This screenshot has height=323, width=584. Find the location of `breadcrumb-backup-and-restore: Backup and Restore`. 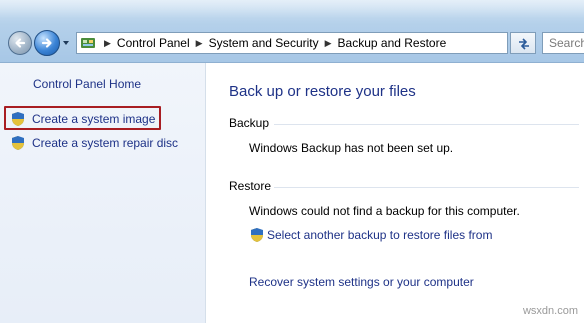

breadcrumb-backup-and-restore: Backup and Restore is located at coordinates (392, 43).